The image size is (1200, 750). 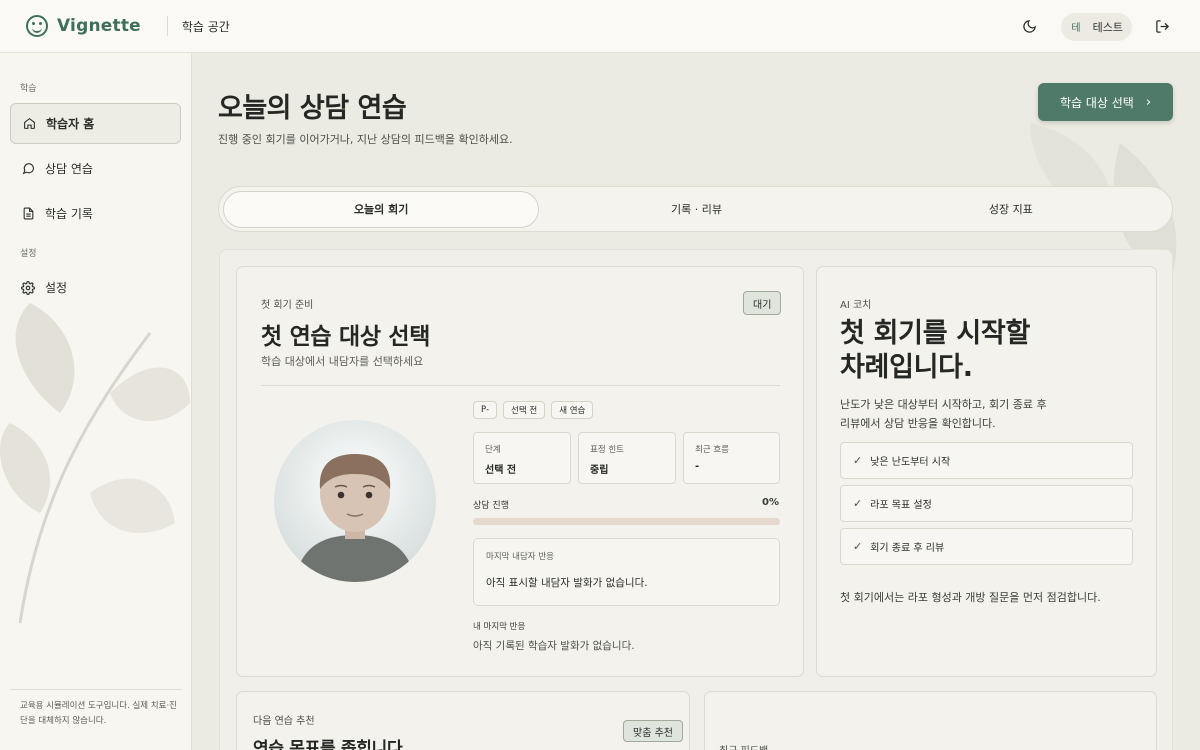 I want to click on smile-logo-icon, so click(x=37, y=26).